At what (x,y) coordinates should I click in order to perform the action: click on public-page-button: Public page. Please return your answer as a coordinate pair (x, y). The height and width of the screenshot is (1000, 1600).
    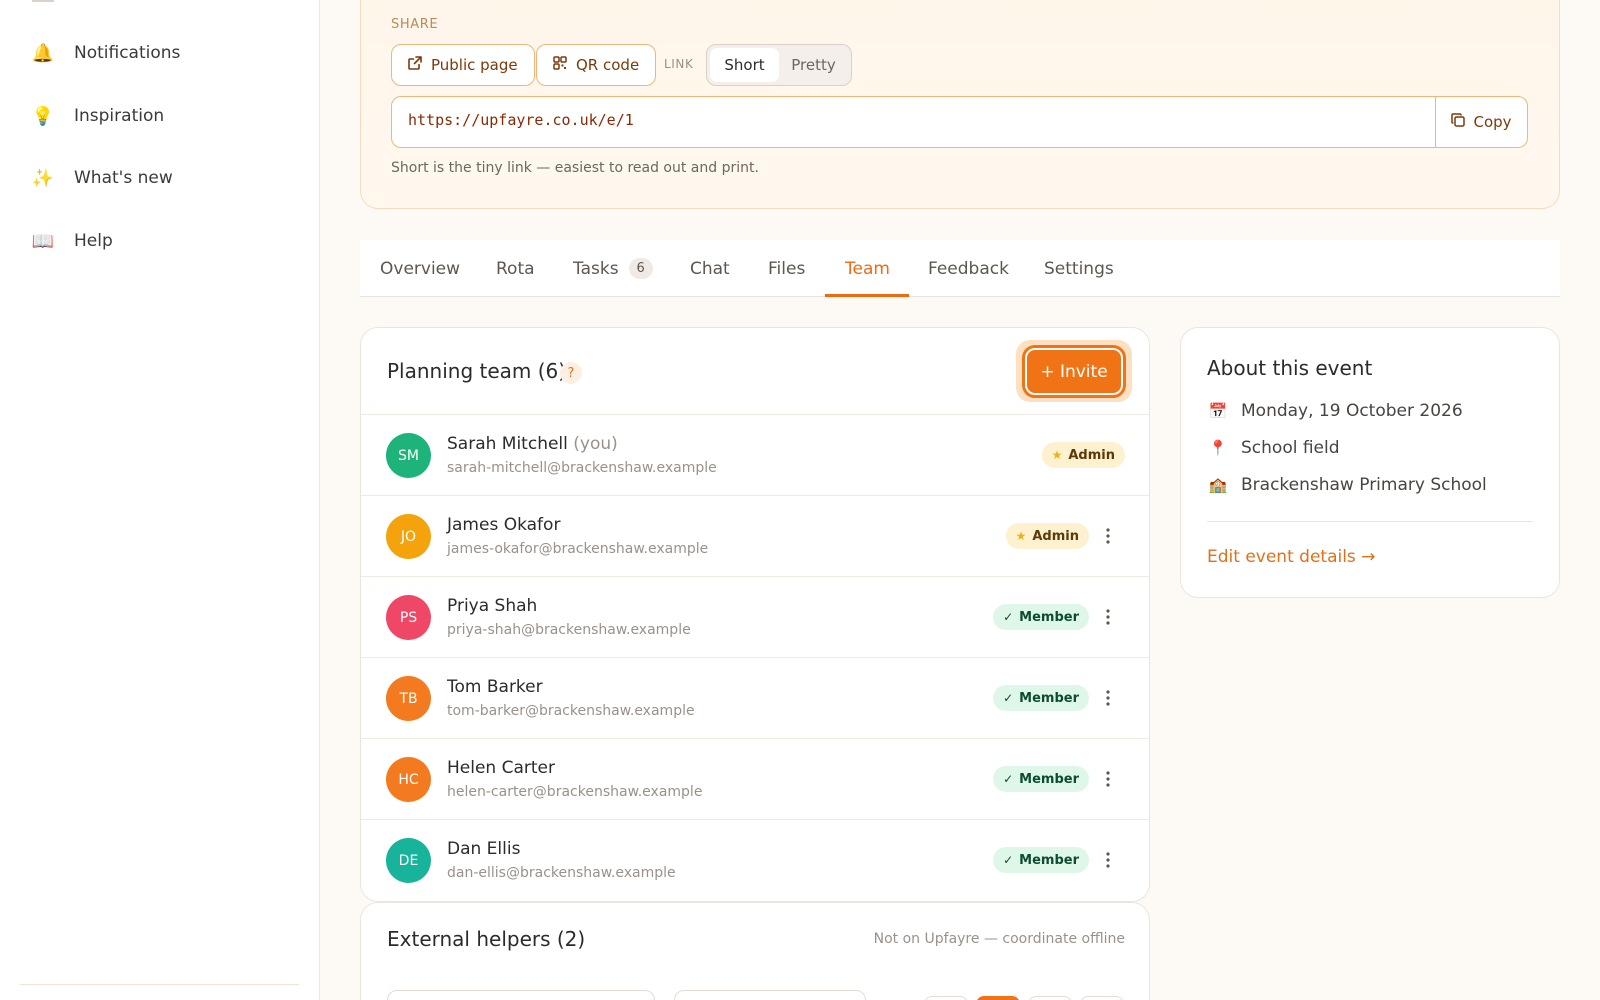
    Looking at the image, I should click on (463, 65).